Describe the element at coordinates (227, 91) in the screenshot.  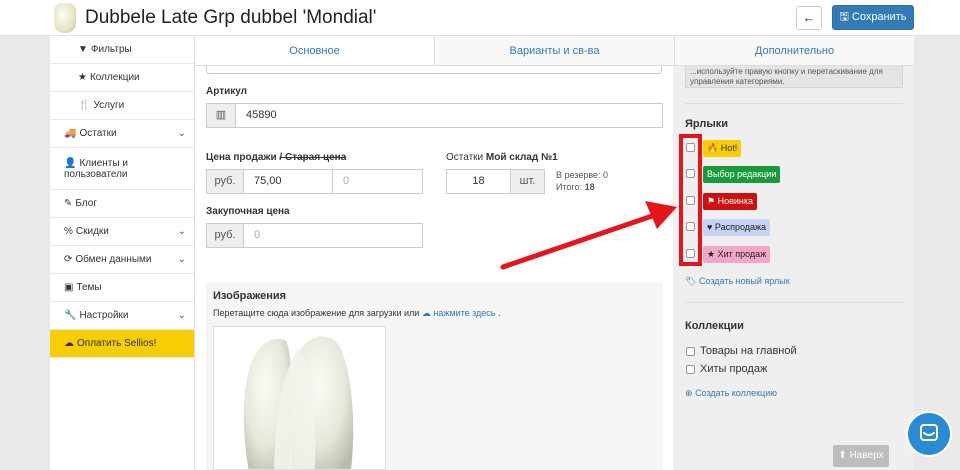
I see `sku-label: Артикул` at that location.